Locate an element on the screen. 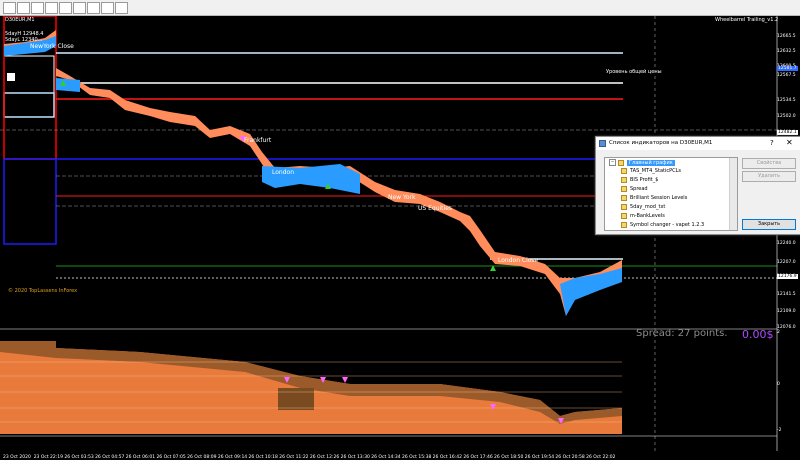  tree-item: BIS Profit_$ is located at coordinates (639, 180).